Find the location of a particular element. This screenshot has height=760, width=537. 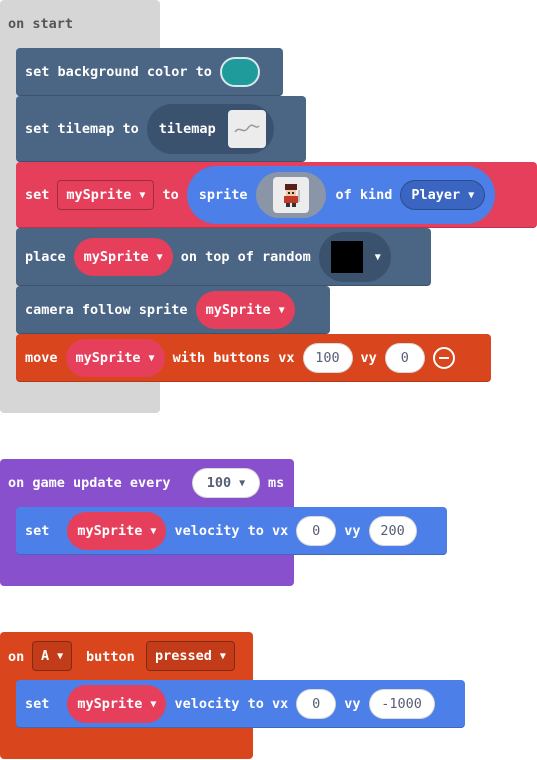

place-sprite-var-dropdown: mySprite ▼ is located at coordinates (123, 257).